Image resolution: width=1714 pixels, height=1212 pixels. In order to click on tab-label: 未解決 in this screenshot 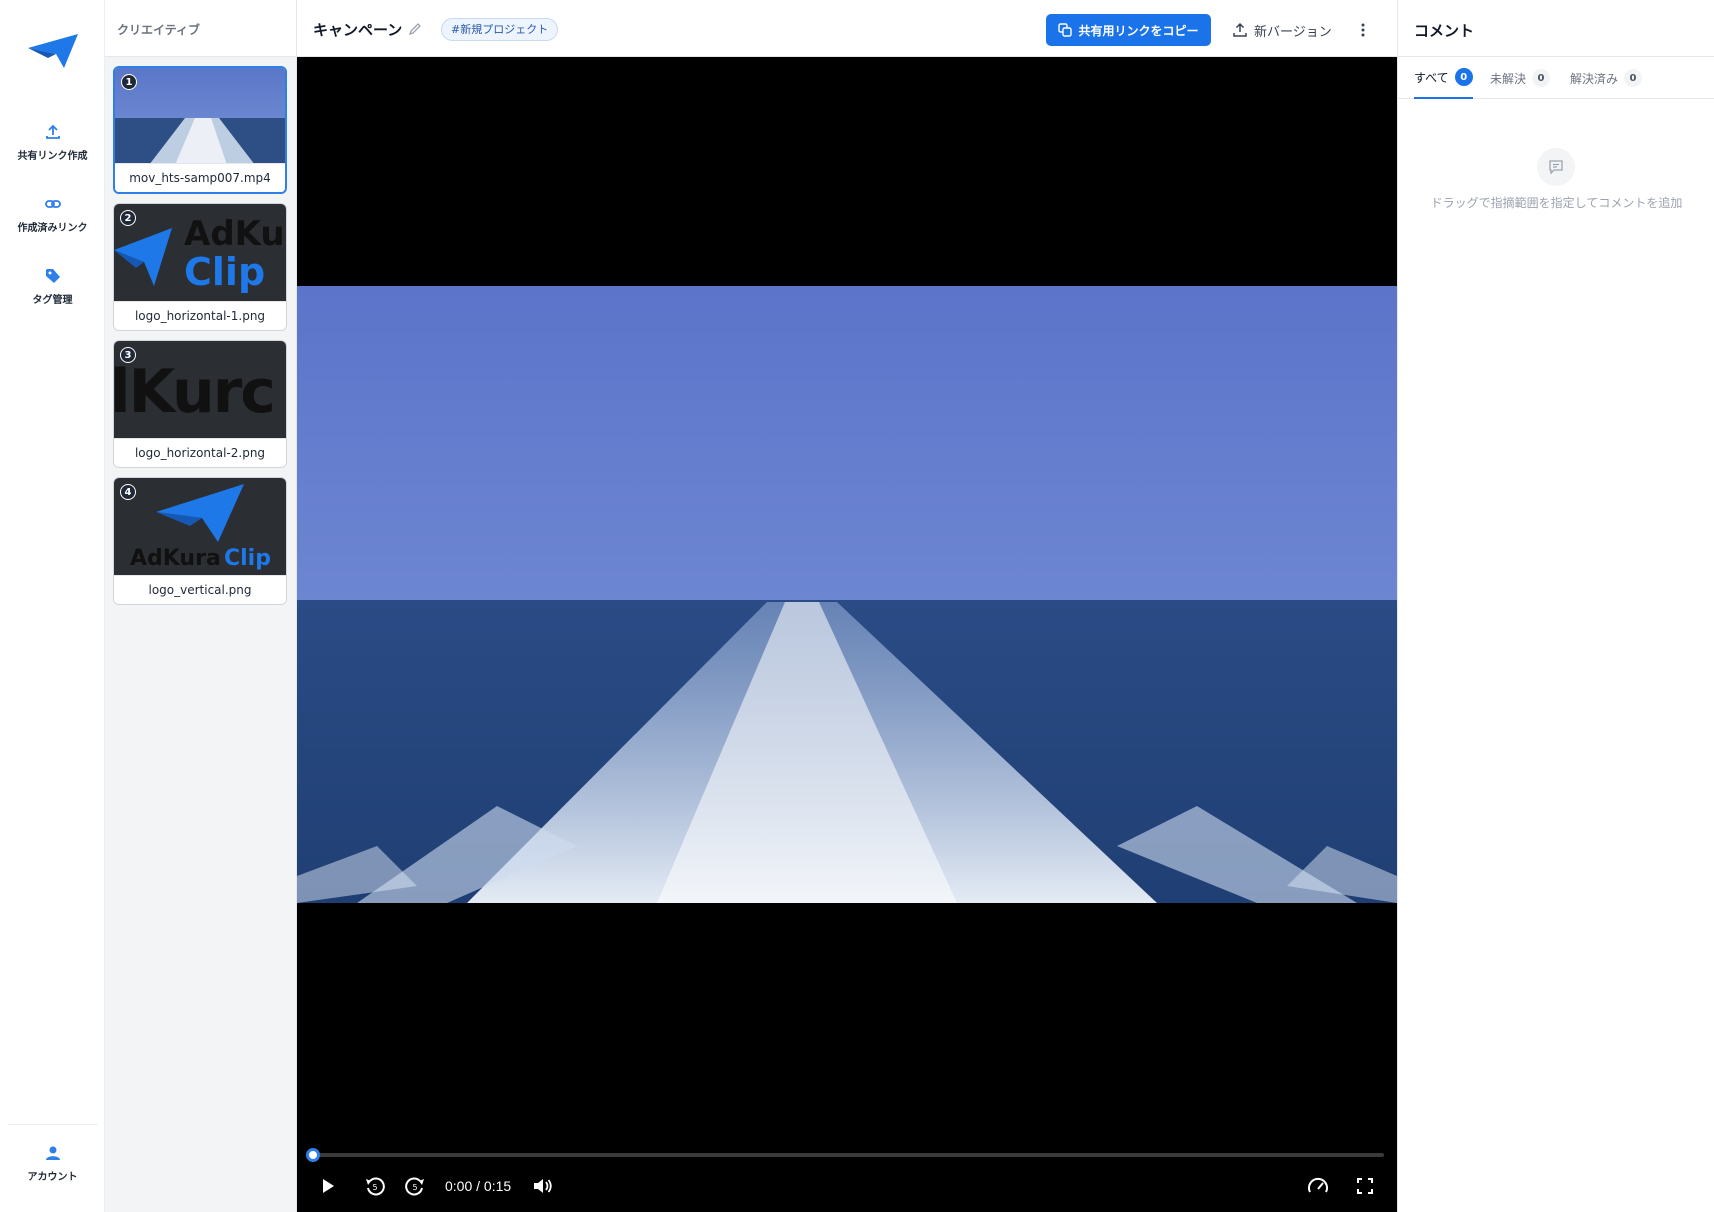, I will do `click(1508, 78)`.